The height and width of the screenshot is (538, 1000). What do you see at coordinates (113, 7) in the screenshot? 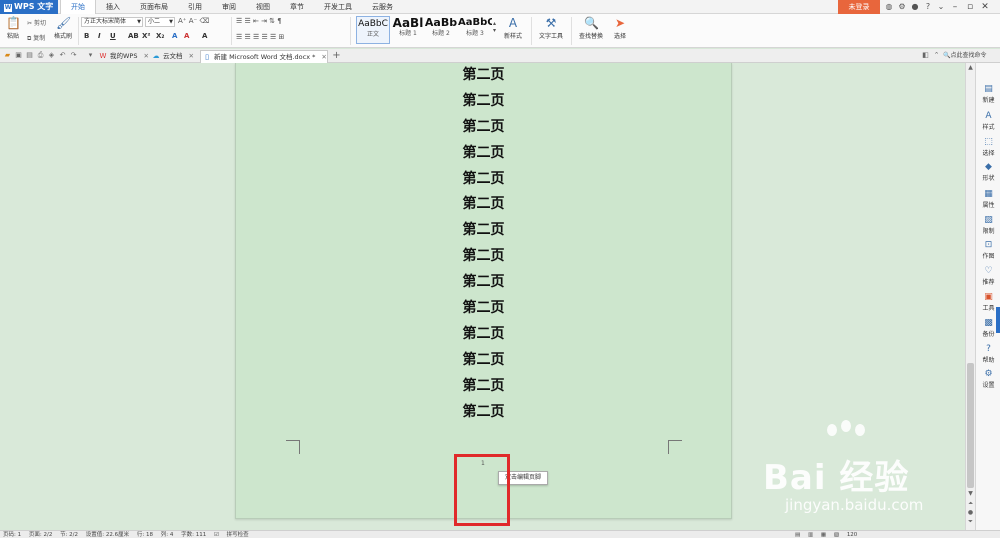
I see `tab-insert: 插入` at bounding box center [113, 7].